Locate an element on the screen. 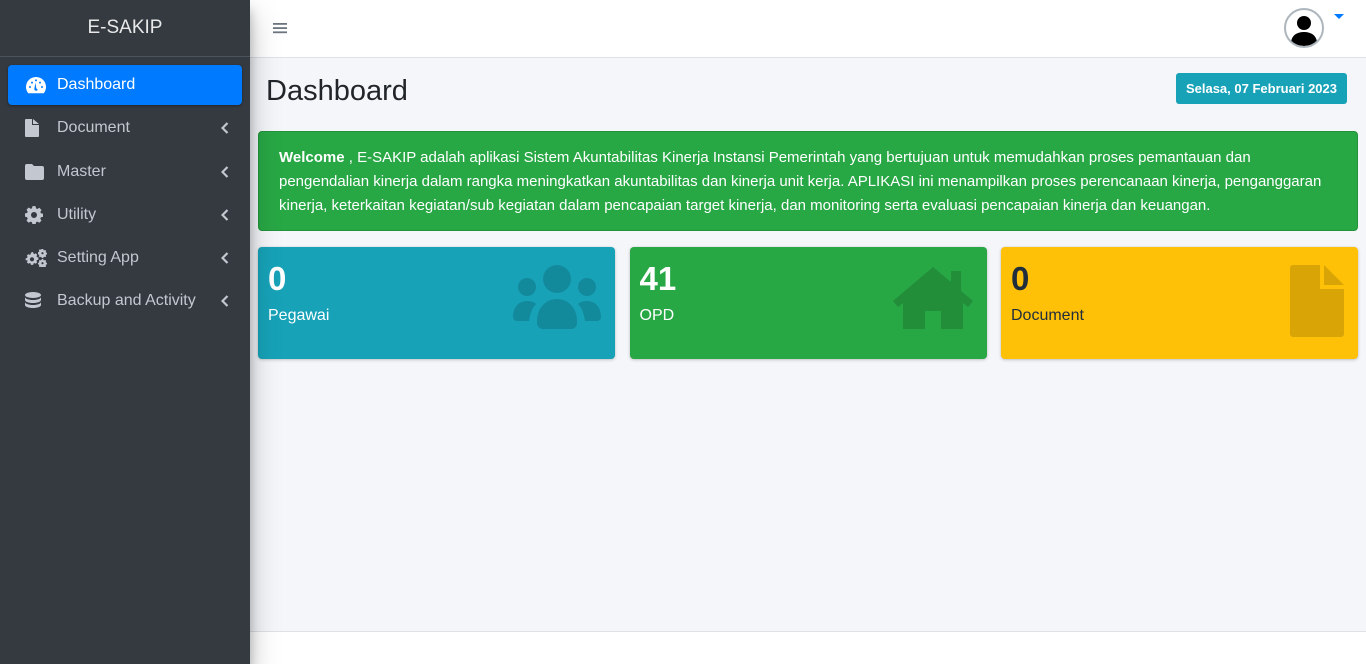  sidebar-item-label: Backup and Activity is located at coordinates (126, 301).